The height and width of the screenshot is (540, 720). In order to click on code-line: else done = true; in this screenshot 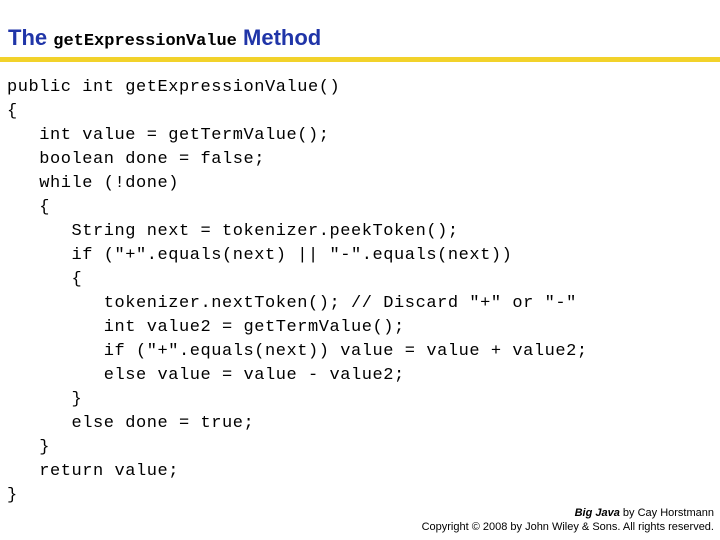, I will do `click(131, 423)`.